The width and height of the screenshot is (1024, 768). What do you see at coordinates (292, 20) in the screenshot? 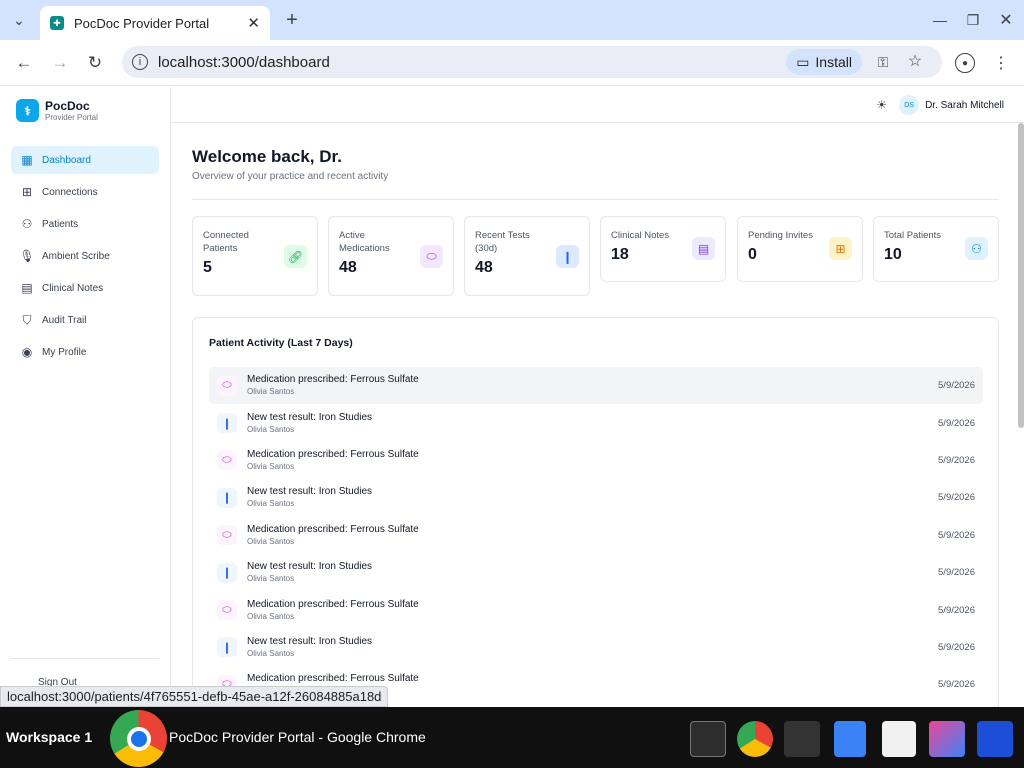
I see `new-tab-icon: +` at bounding box center [292, 20].